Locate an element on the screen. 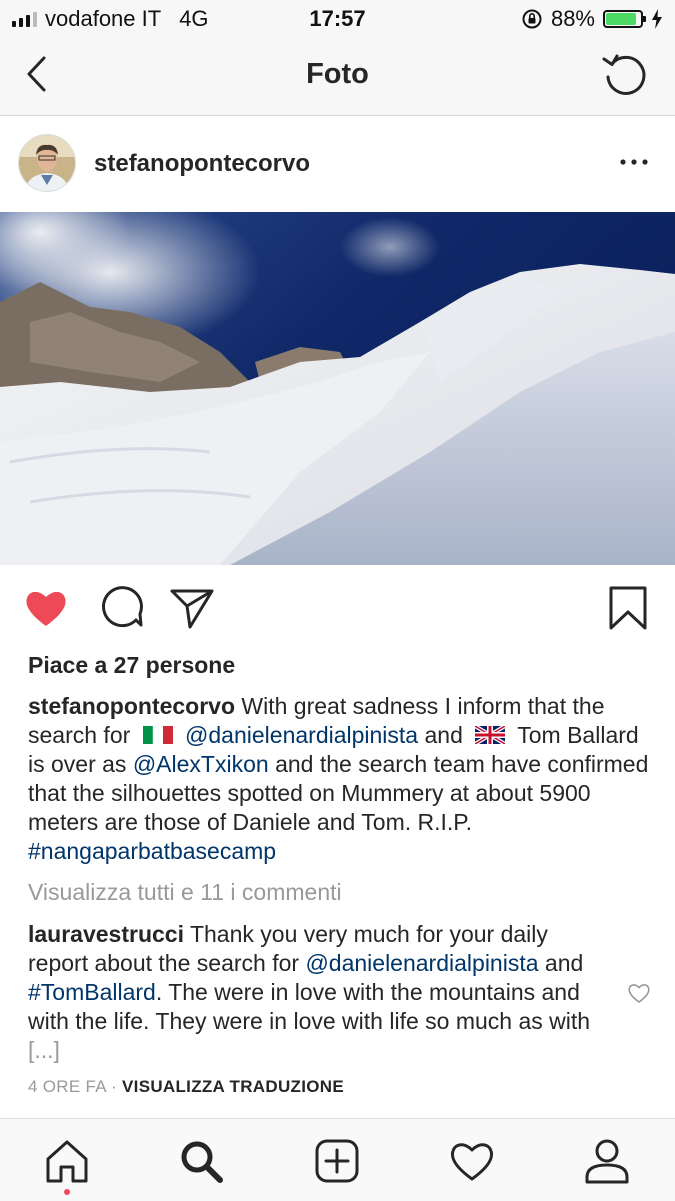  battery-icon is located at coordinates (624, 19).